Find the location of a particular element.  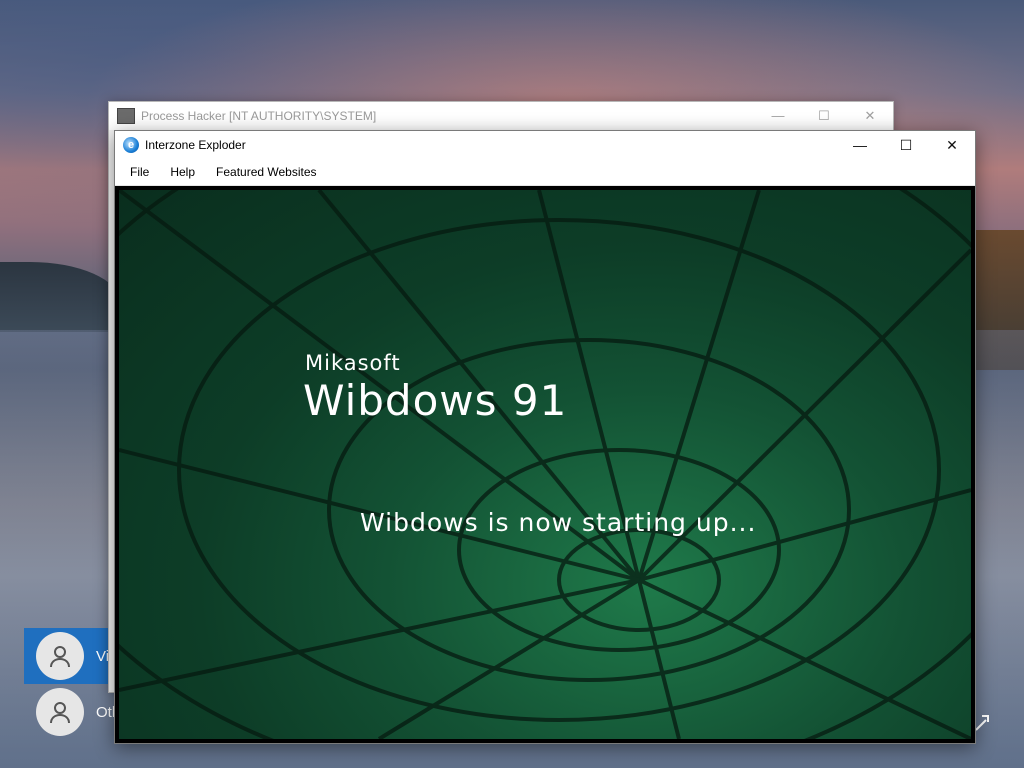

menu-bar: File Help Featured Websites is located at coordinates (545, 172).